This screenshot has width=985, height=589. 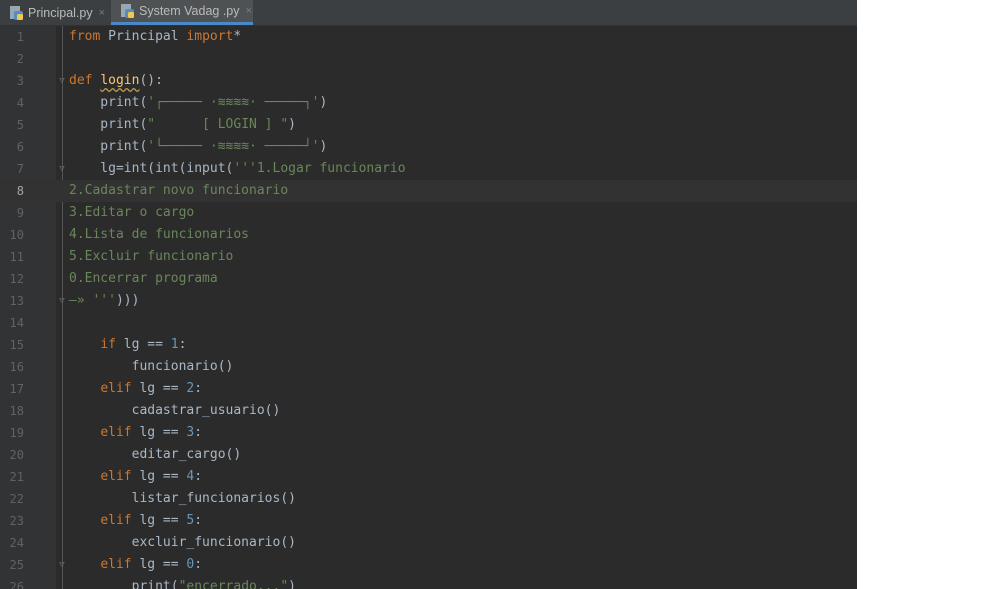 I want to click on line-number: 13, so click(x=16, y=301).